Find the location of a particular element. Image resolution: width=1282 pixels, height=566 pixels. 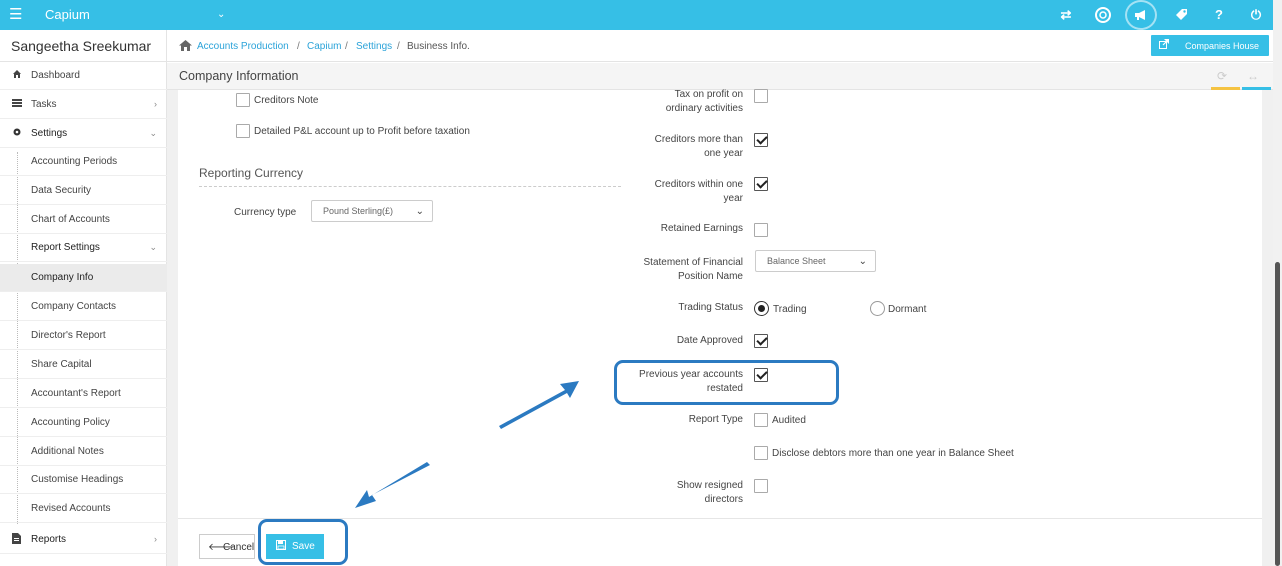

highlight-box-previous-year is located at coordinates (726, 382).